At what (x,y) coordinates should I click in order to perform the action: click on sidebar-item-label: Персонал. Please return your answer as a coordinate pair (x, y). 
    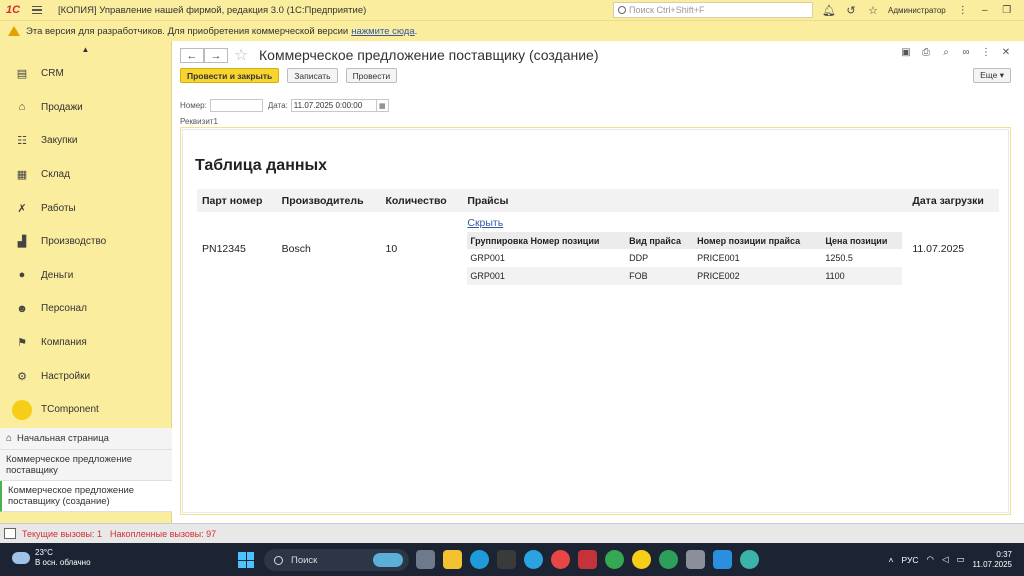
    Looking at the image, I should click on (64, 309).